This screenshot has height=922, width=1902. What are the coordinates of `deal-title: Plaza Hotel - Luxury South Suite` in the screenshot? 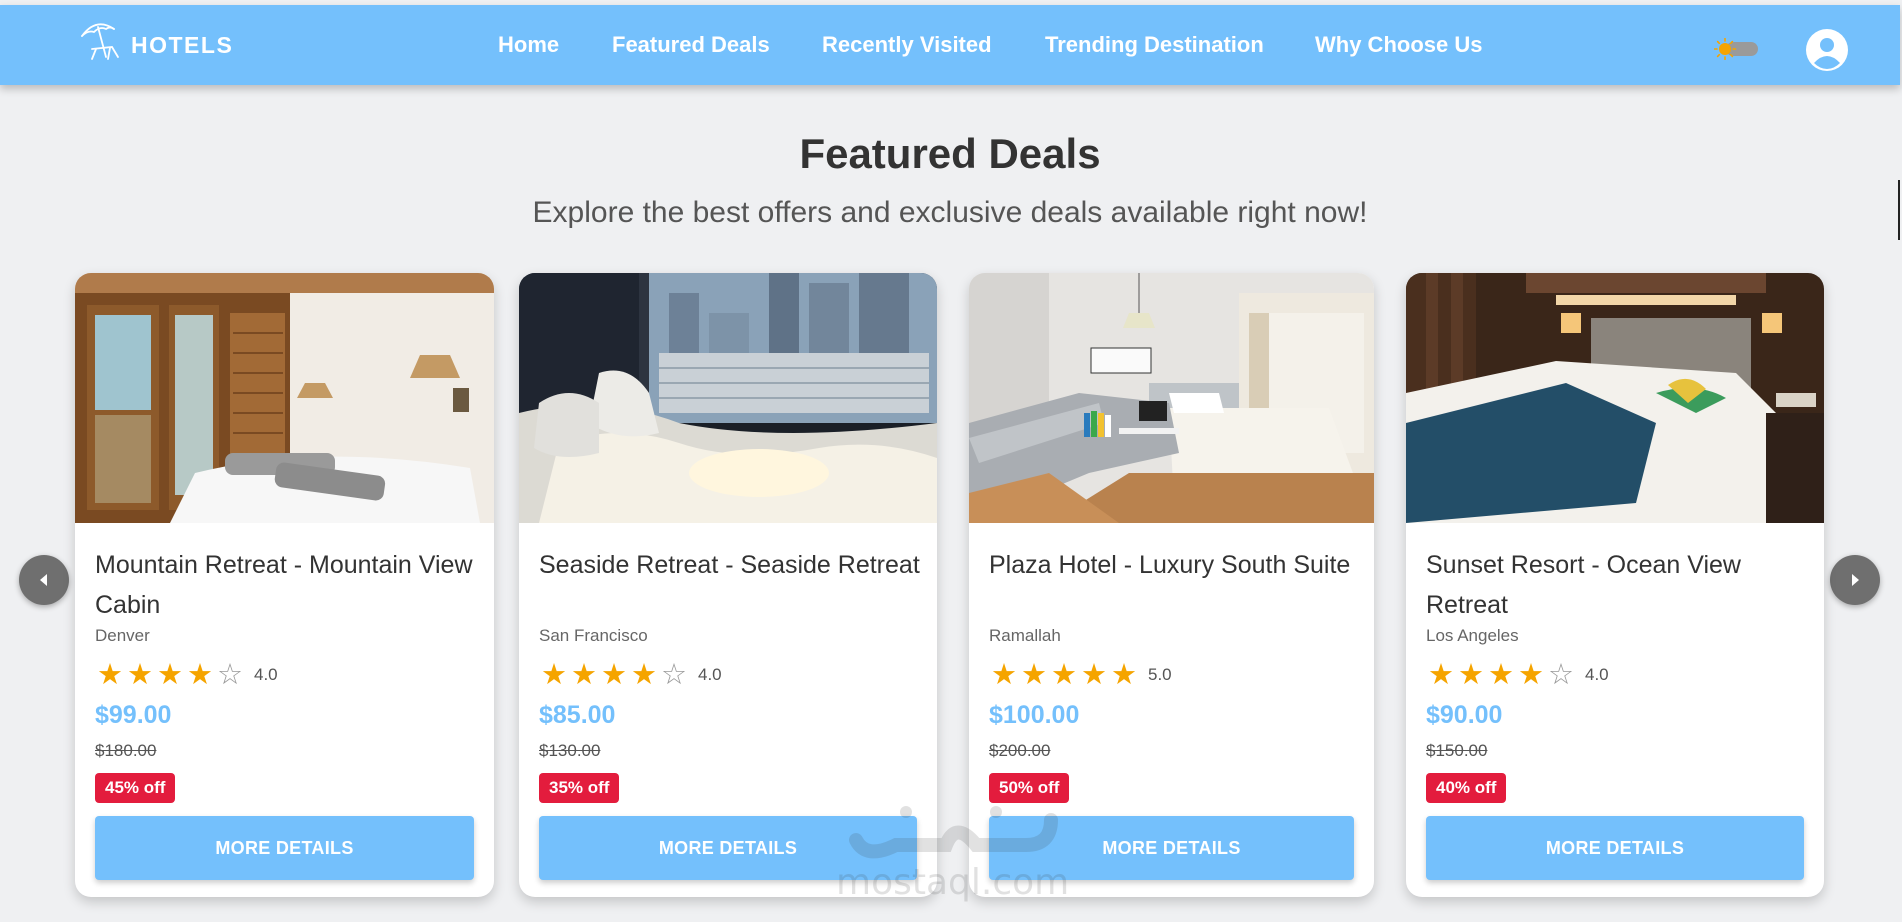 It's located at (1170, 565).